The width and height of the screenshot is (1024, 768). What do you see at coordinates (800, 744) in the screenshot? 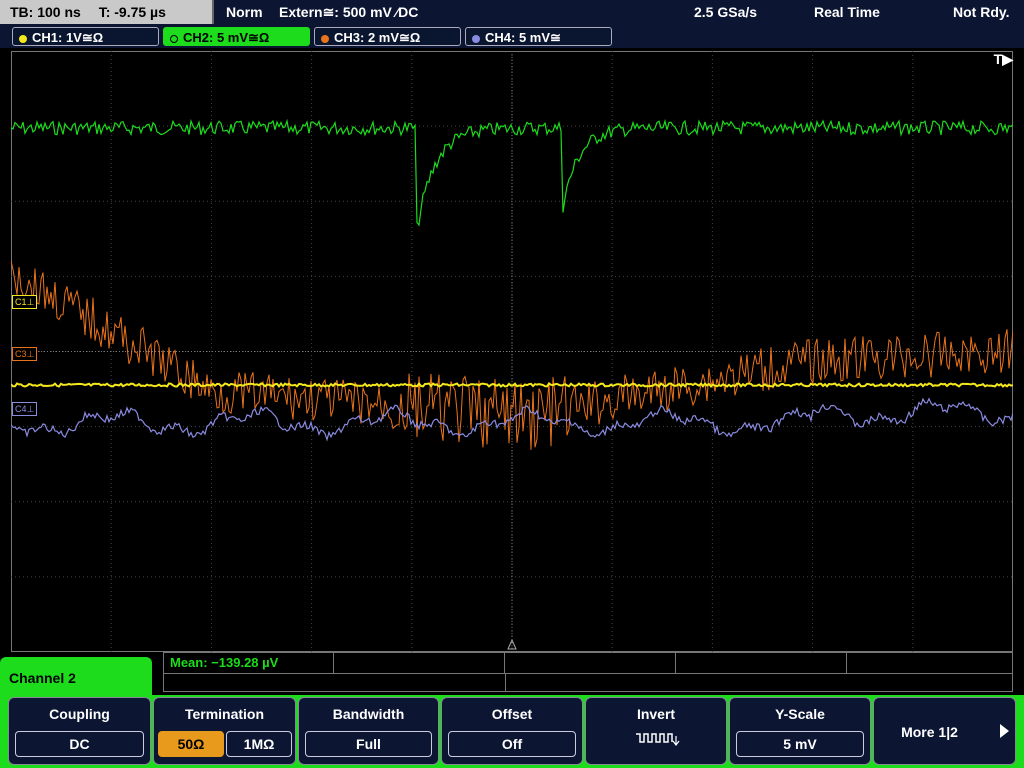
I see `y-scale-value: 5 mV` at bounding box center [800, 744].